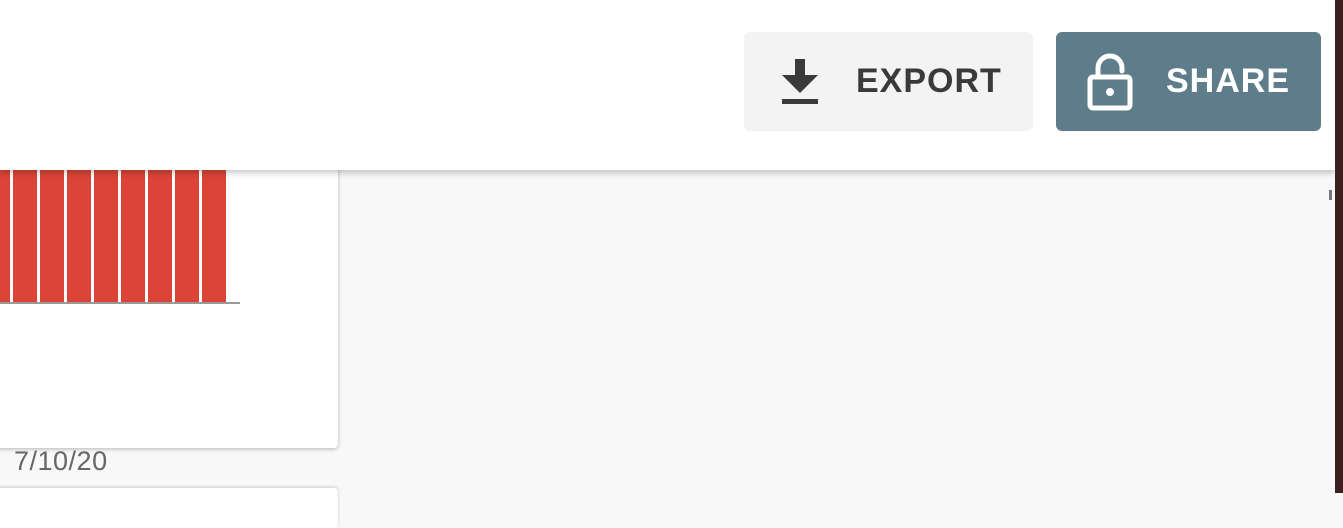  I want to click on share-button-label: SHARE, so click(1228, 81).